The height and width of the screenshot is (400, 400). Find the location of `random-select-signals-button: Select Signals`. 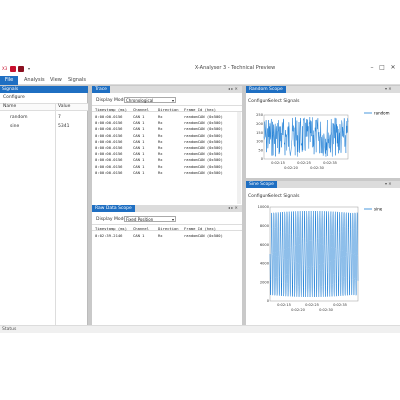

random-select-signals-button: Select Signals is located at coordinates (283, 101).